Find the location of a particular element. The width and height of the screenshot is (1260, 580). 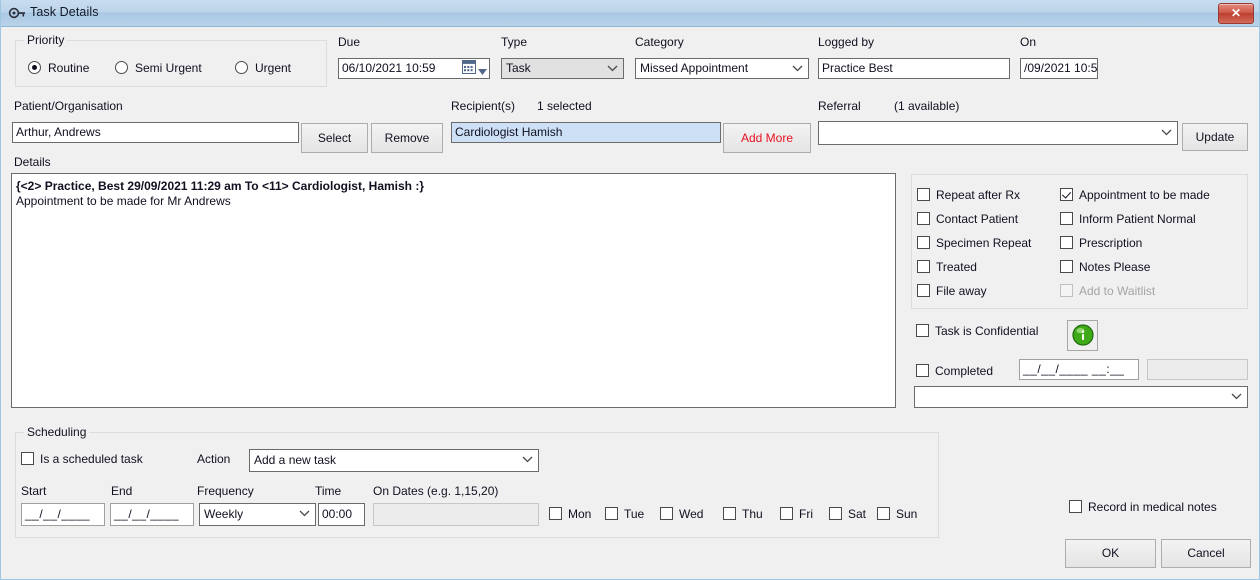

checkbox-task-confidential: Task is Confidential is located at coordinates (977, 331).